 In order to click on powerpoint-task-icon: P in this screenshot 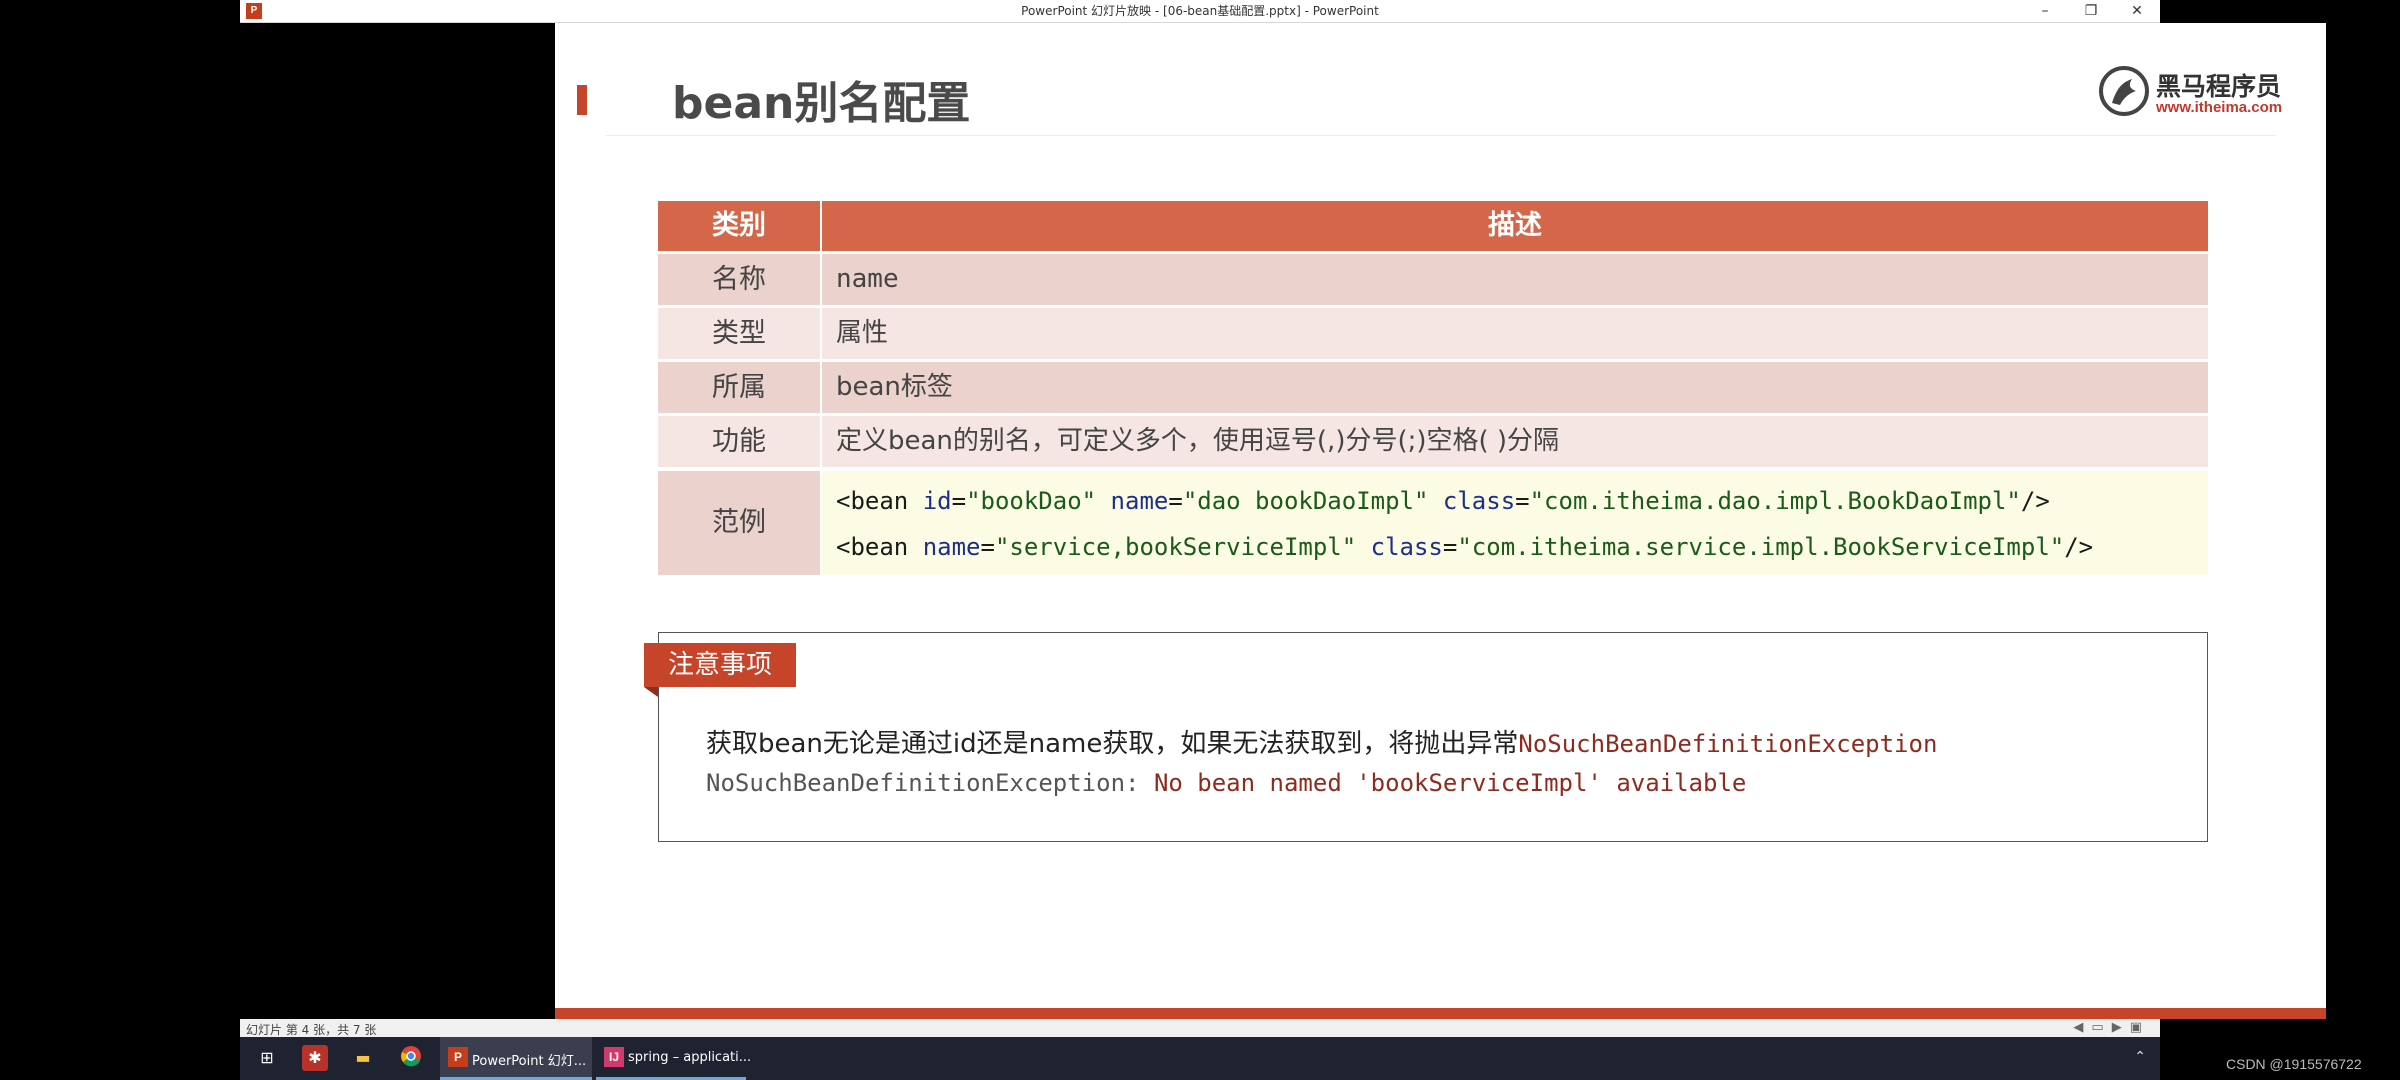, I will do `click(458, 1057)`.